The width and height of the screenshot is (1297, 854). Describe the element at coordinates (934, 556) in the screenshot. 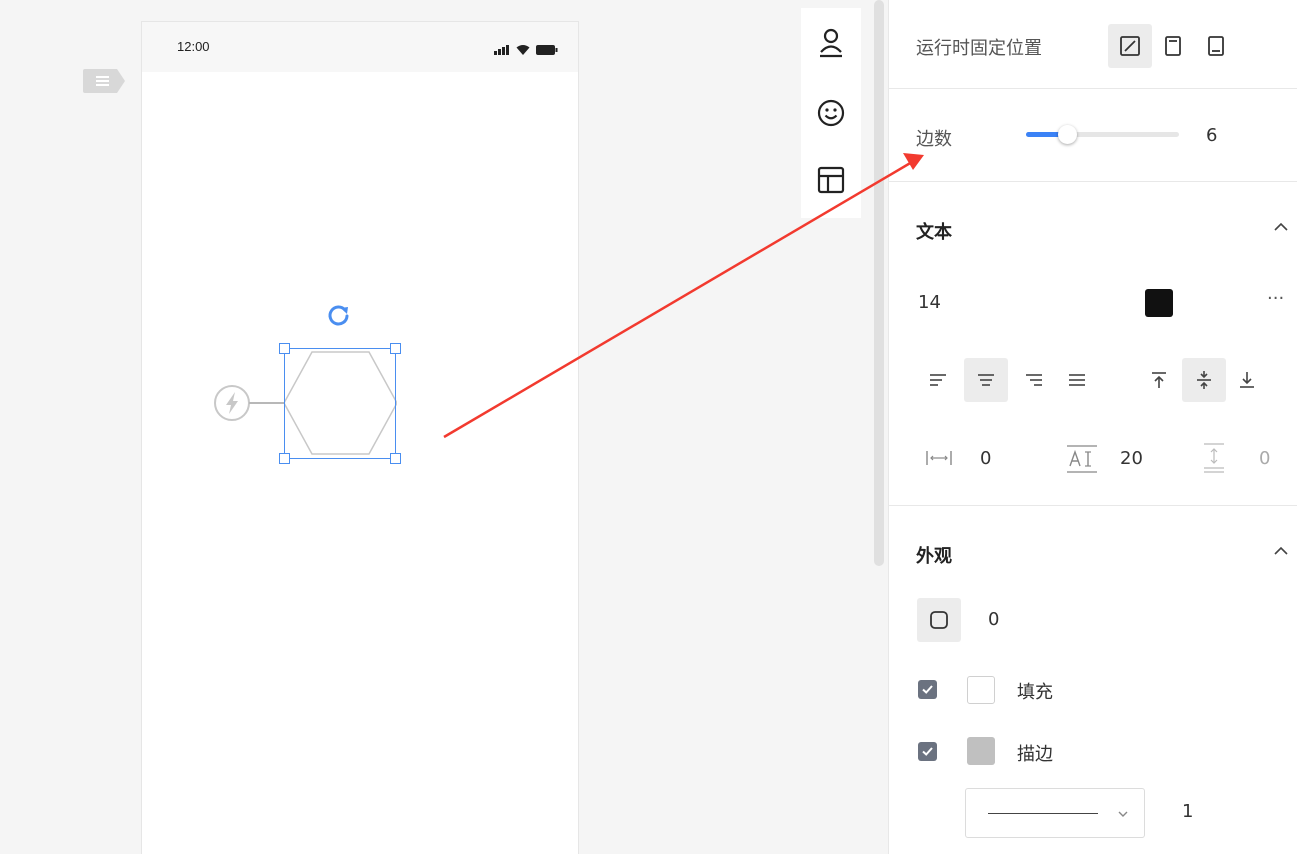

I see `appearance-section-title: 外观` at that location.